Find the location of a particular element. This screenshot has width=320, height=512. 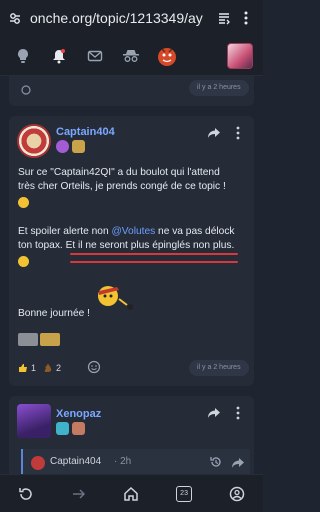

private-messages-icon is located at coordinates (95, 56).